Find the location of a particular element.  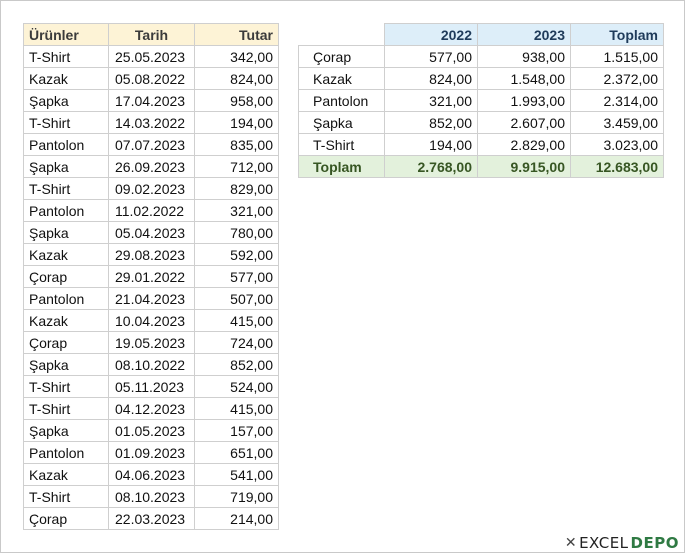

cell-tarih: 05.04.2023 is located at coordinates (151, 232).